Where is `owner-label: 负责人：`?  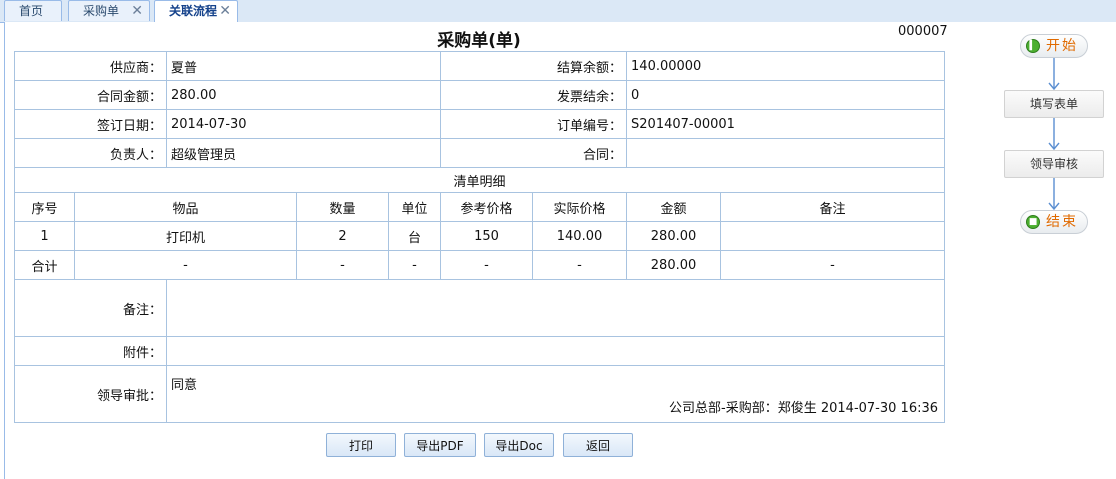
owner-label: 负责人： is located at coordinates (90, 153).